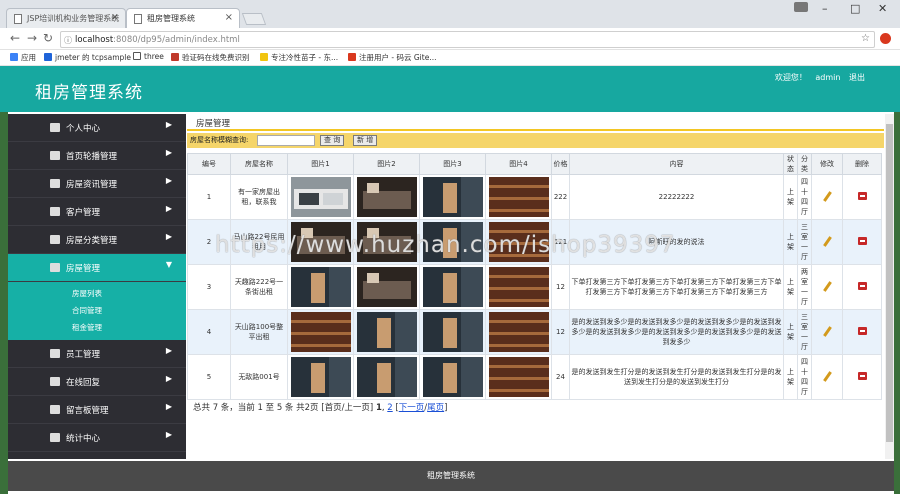  Describe the element at coordinates (451, 476) in the screenshot. I see `app-footer: 租房管理系统` at that location.